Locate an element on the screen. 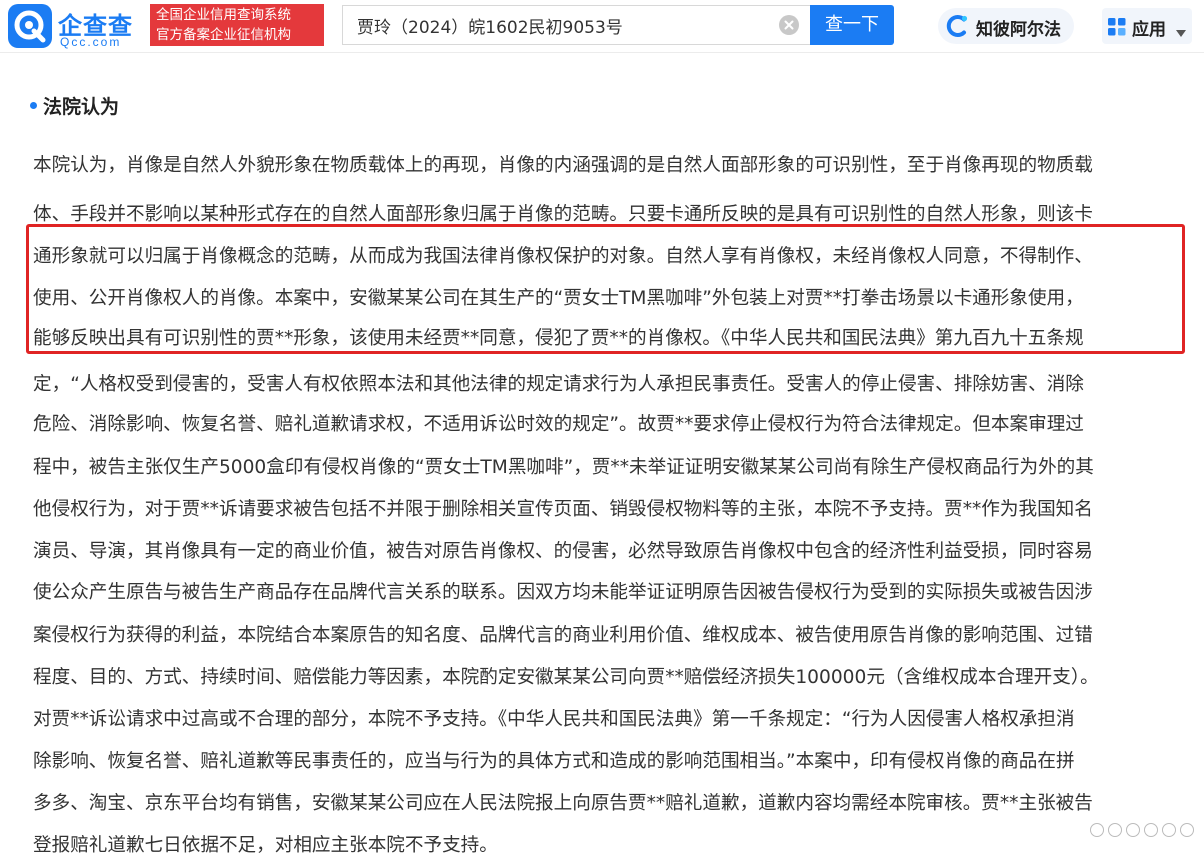 The width and height of the screenshot is (1204, 862). app-menu-label: 应用 is located at coordinates (1149, 30).